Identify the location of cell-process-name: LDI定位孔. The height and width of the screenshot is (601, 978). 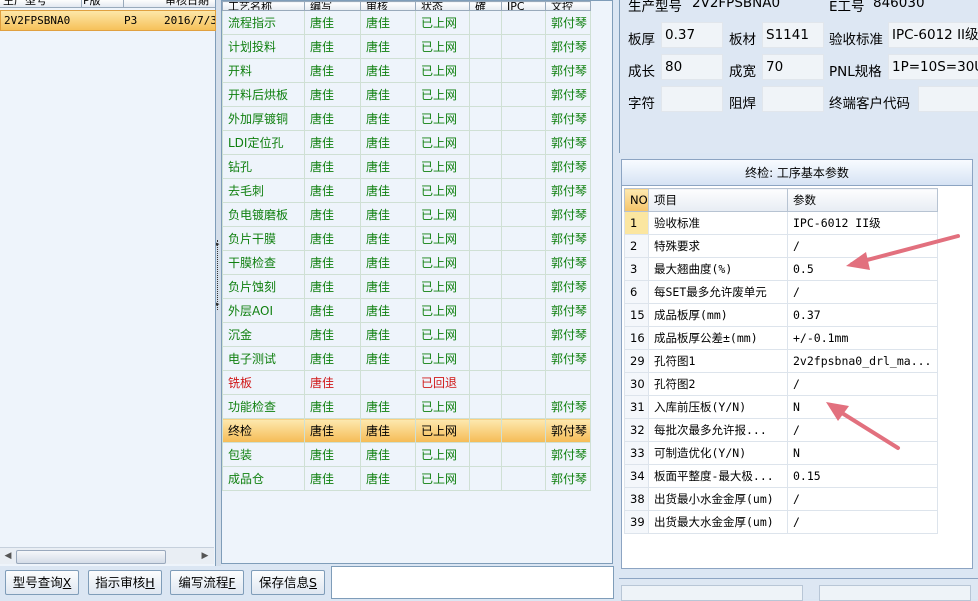
(263, 142).